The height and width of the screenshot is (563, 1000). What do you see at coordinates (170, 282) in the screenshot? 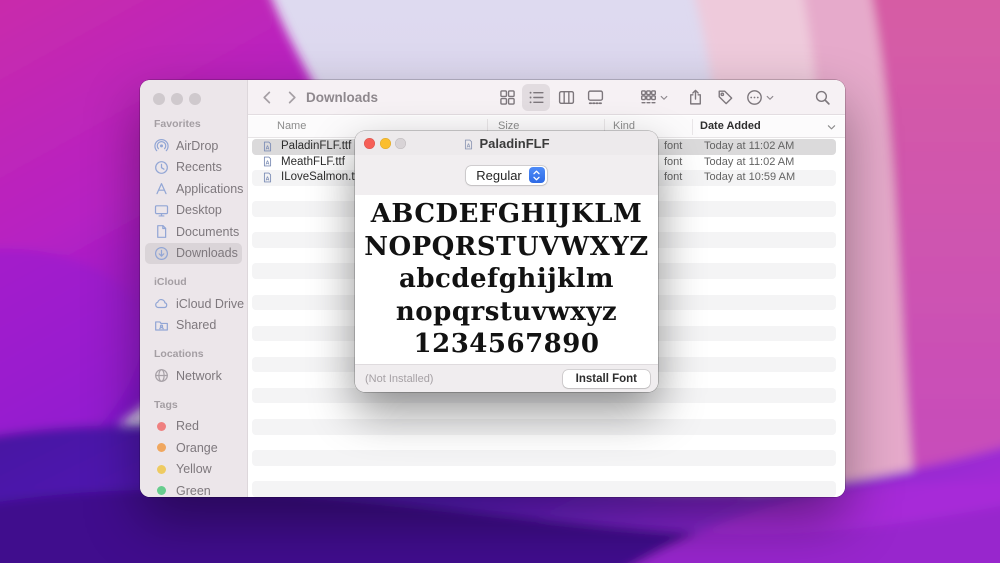
I see `sidebar-section-label: iCloud` at bounding box center [170, 282].